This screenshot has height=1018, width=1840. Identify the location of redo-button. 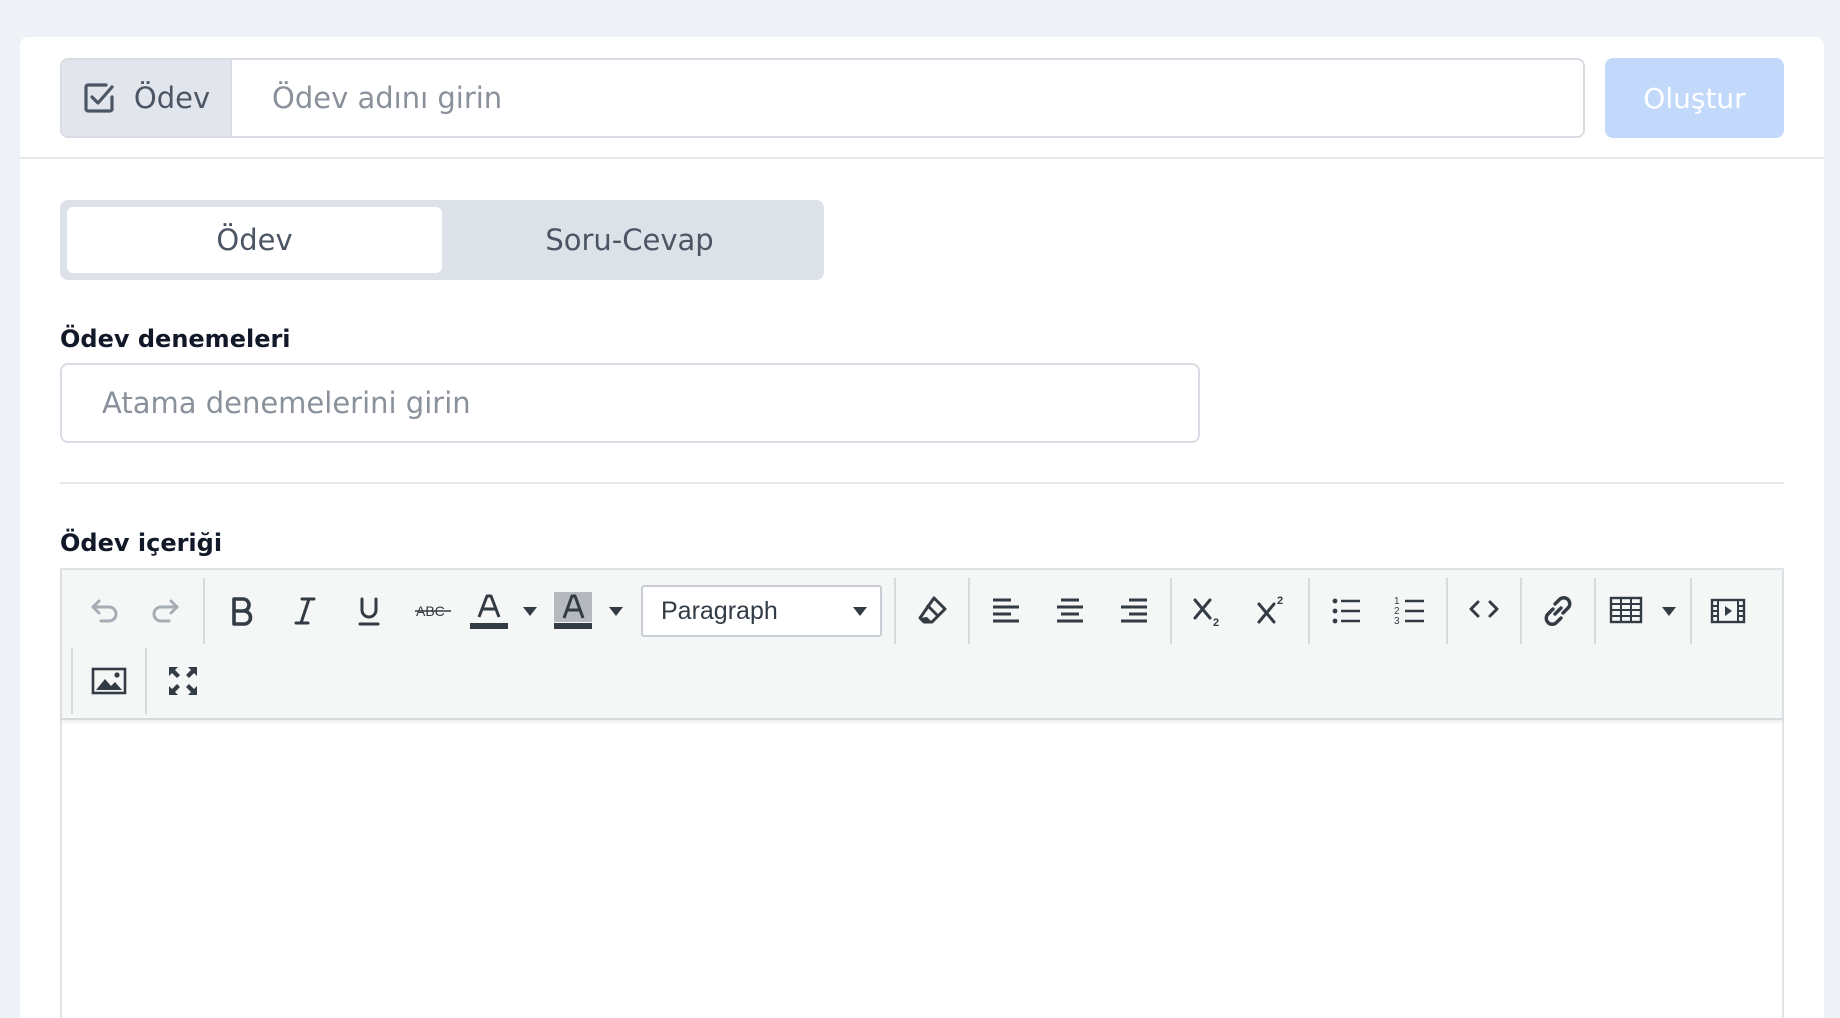
(167, 611).